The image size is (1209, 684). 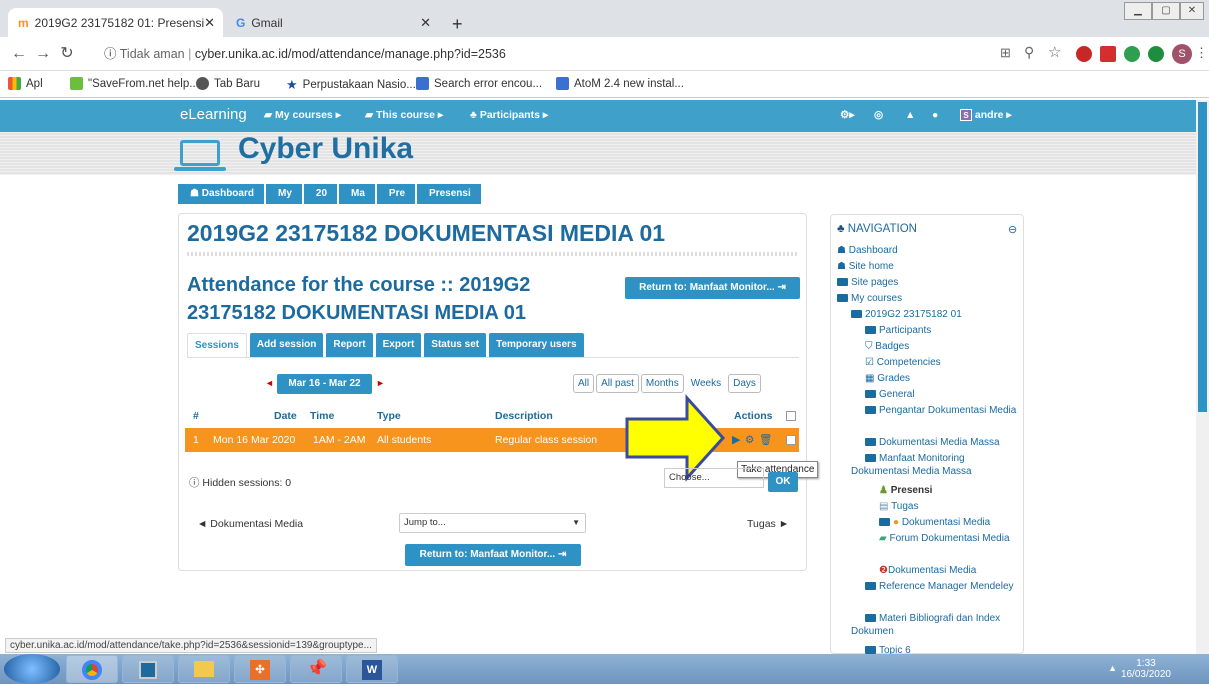 I want to click on reload-icon: ↻, so click(x=67, y=54).